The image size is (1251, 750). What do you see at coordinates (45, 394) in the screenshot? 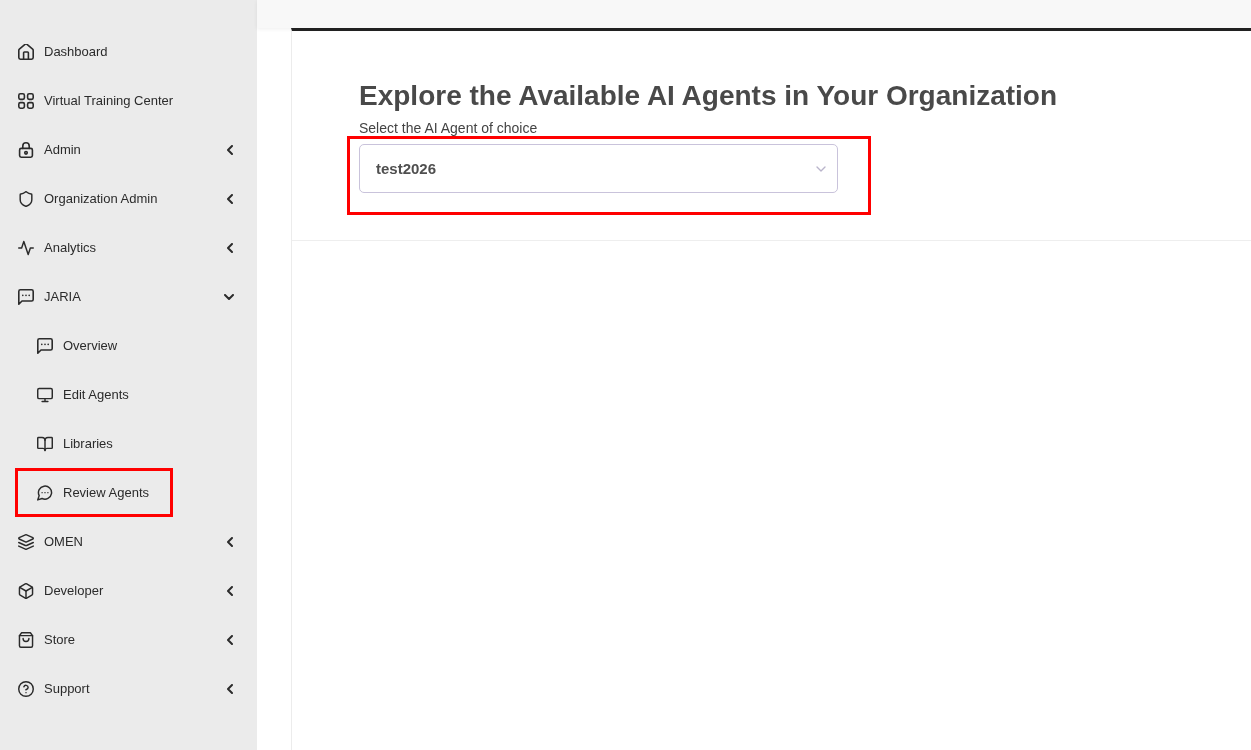
I see `monitor-icon` at bounding box center [45, 394].